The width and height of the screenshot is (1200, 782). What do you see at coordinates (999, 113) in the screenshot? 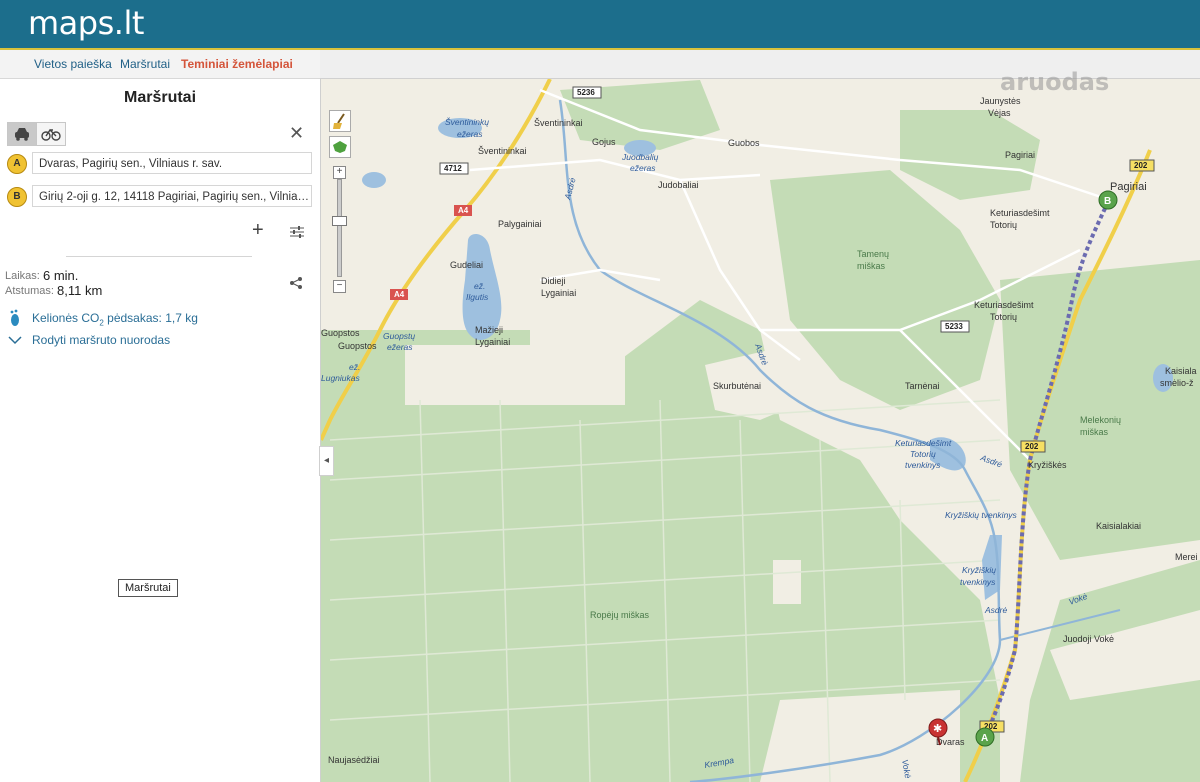
I see `map-label: Vėjas` at bounding box center [999, 113].